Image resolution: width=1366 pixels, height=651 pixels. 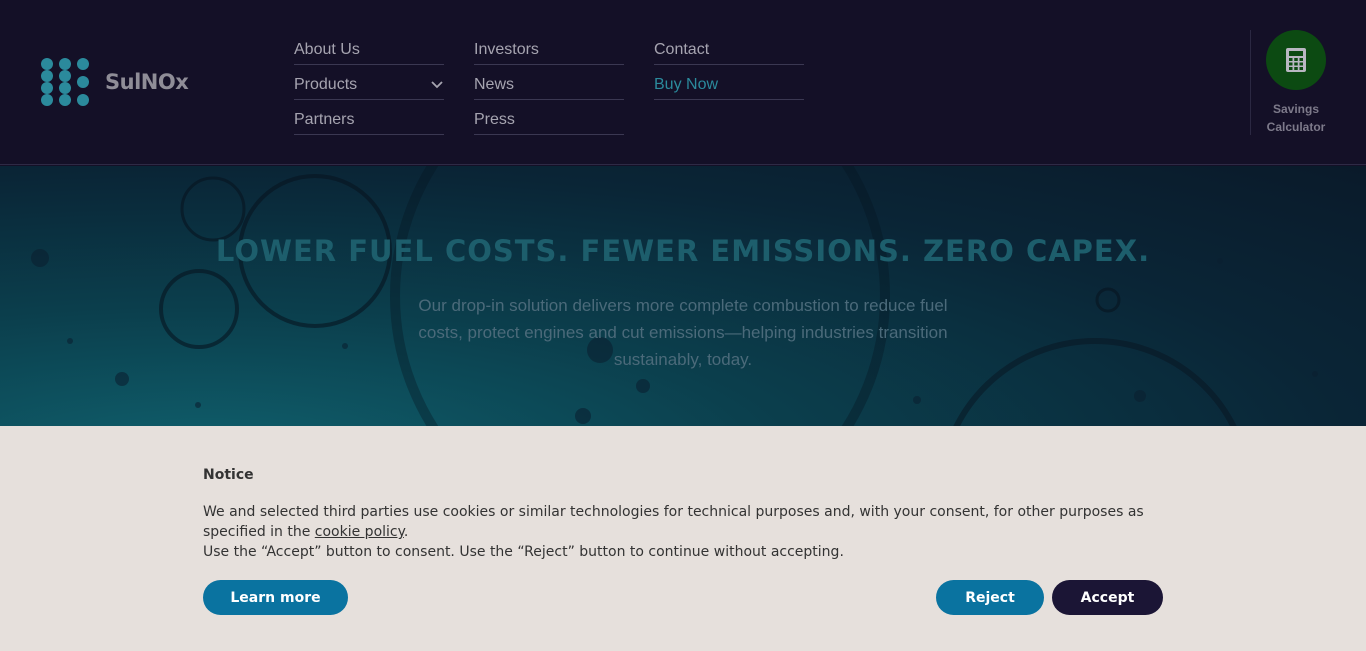 What do you see at coordinates (147, 82) in the screenshot?
I see `brand-name: SulNOx` at bounding box center [147, 82].